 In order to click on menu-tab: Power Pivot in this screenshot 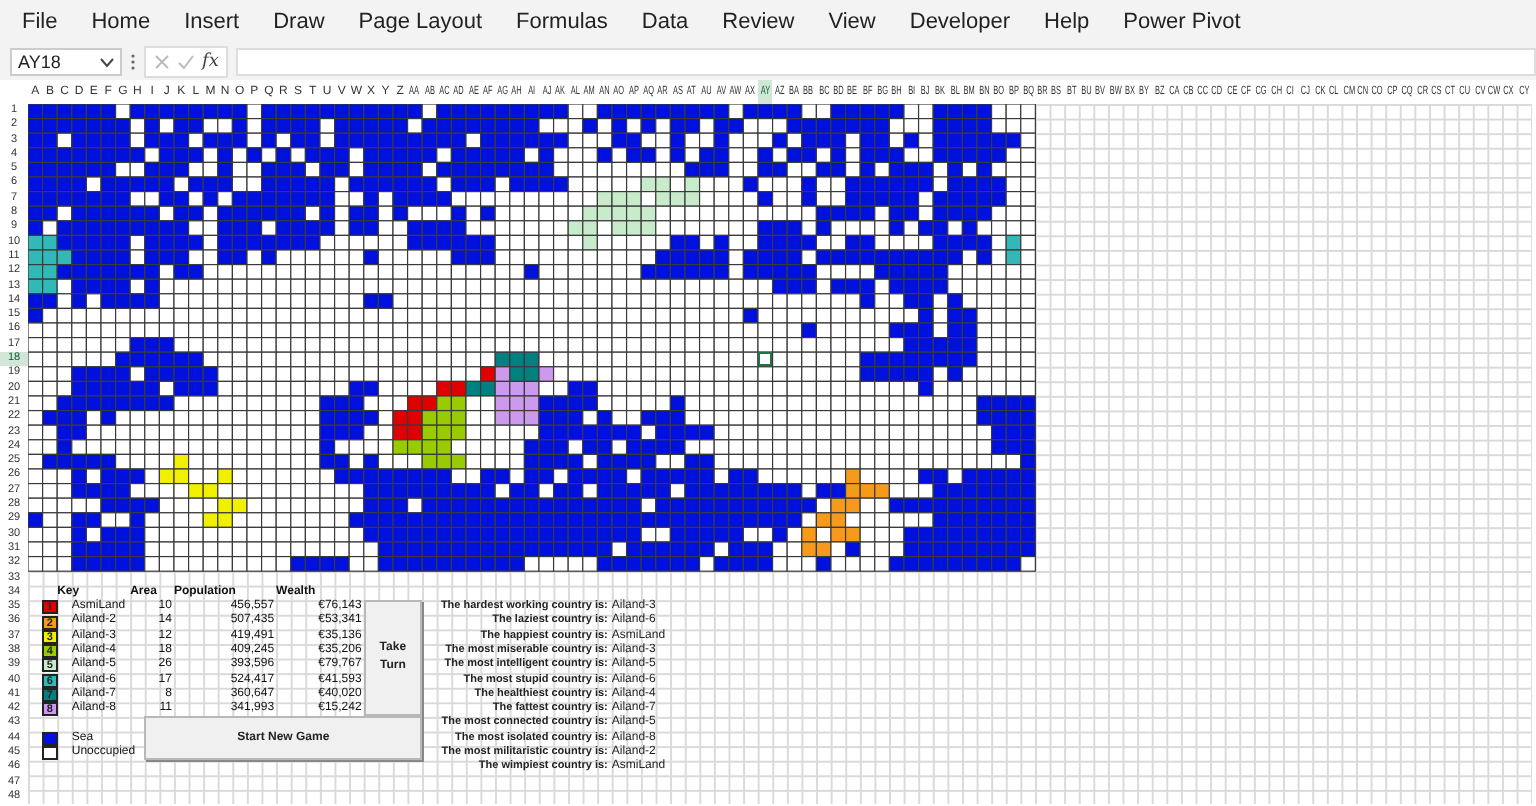, I will do `click(1182, 22)`.